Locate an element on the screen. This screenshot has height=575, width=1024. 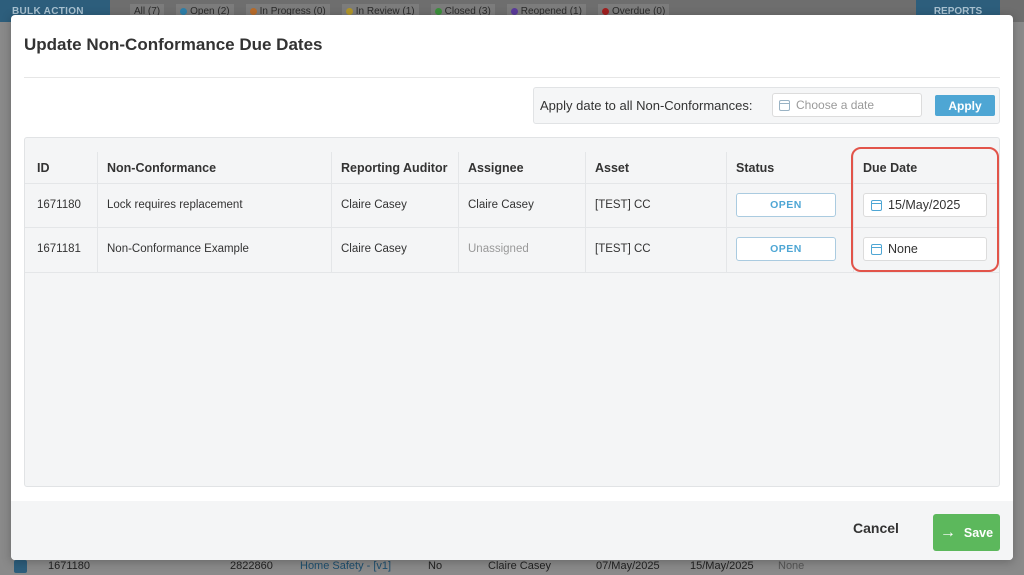
due-date-highlight is located at coordinates (925, 209).